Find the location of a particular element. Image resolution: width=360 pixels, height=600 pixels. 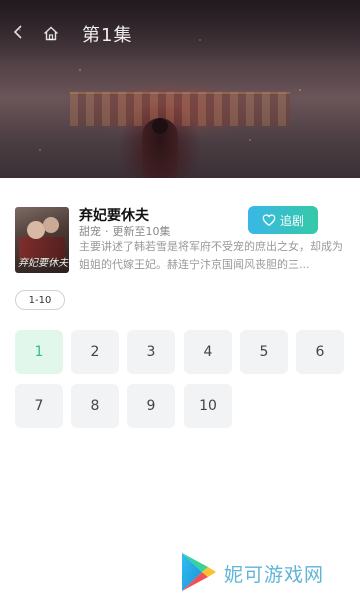

follow-button: 追剧 is located at coordinates (283, 220).